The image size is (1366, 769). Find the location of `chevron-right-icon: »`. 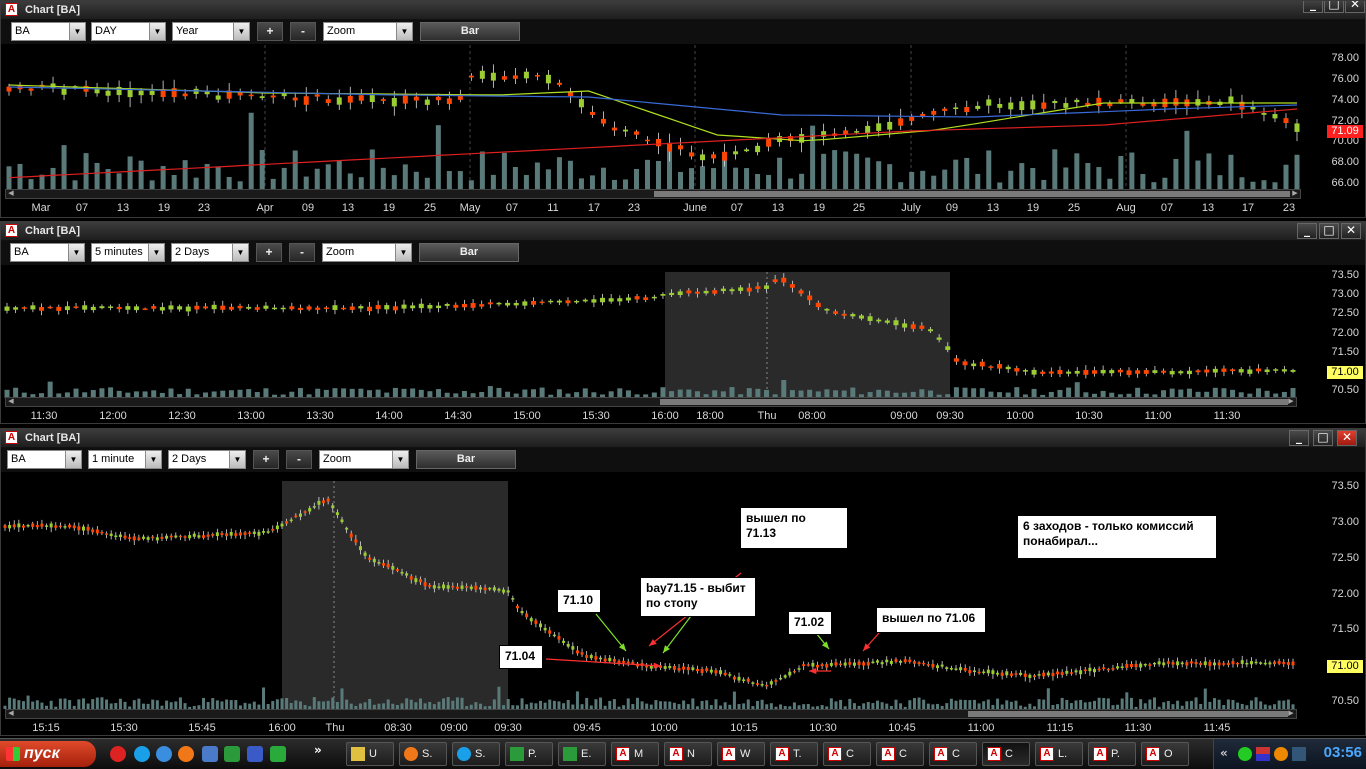

chevron-right-icon: » is located at coordinates (318, 750).